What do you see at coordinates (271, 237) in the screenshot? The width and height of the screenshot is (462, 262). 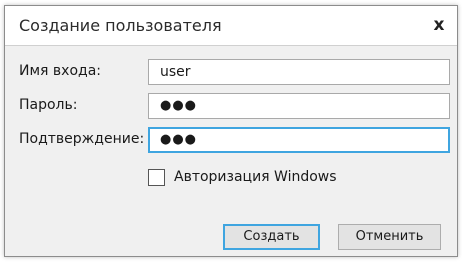 I see `create-button: Создать` at bounding box center [271, 237].